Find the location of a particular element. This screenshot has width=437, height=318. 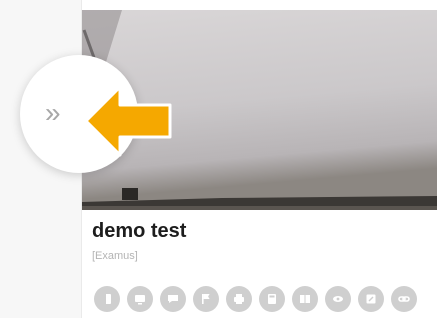

link-icon is located at coordinates (404, 299).